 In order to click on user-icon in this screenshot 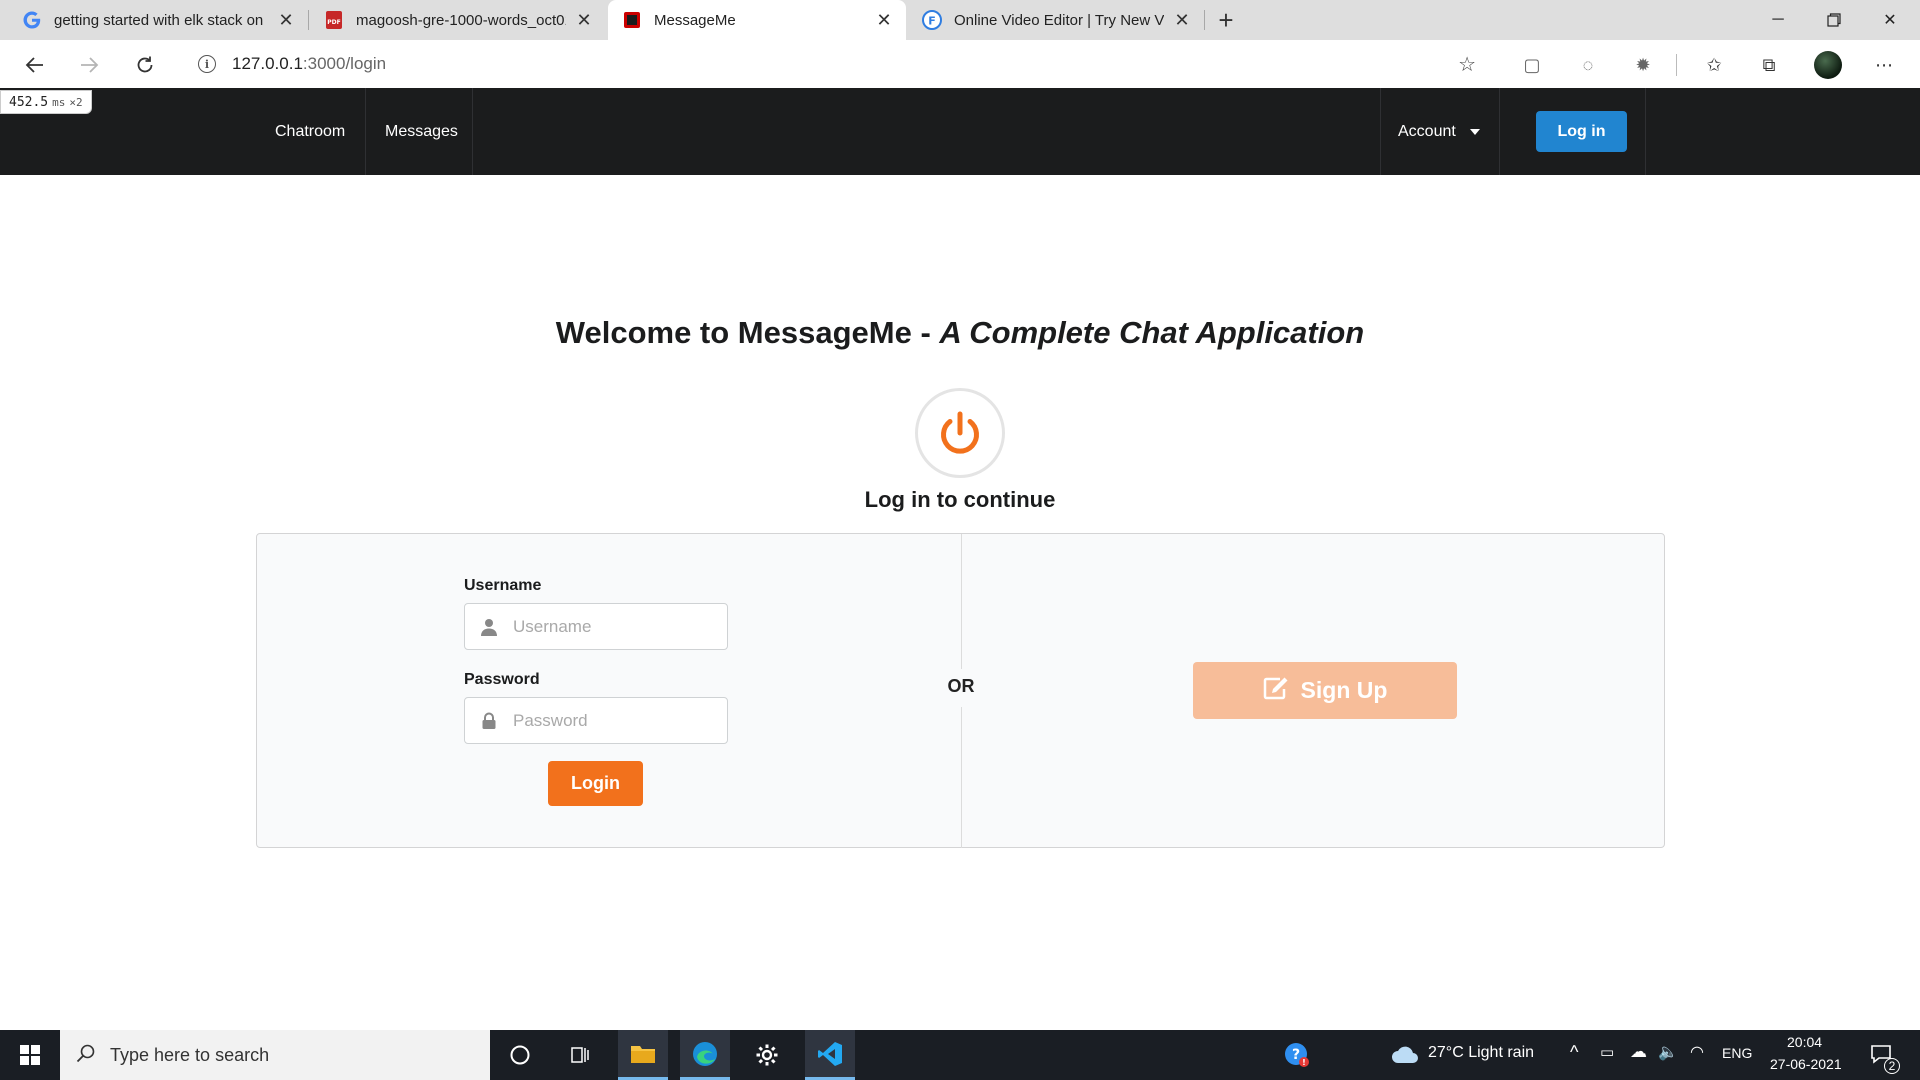, I will do `click(489, 627)`.